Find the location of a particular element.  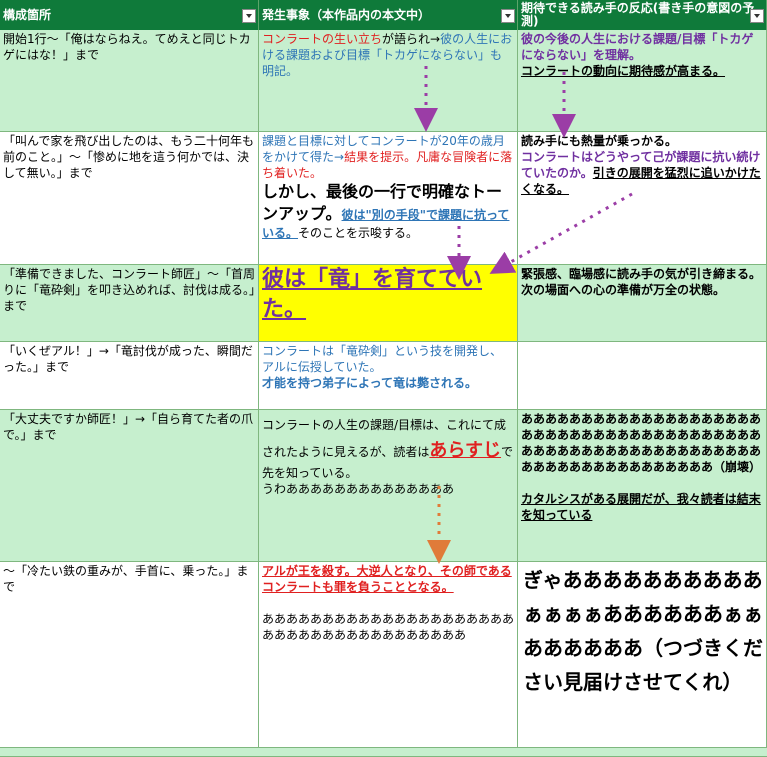

cell-text: カタルシスがある展開だが、我々読者は結末を知っている is located at coordinates (641, 507).